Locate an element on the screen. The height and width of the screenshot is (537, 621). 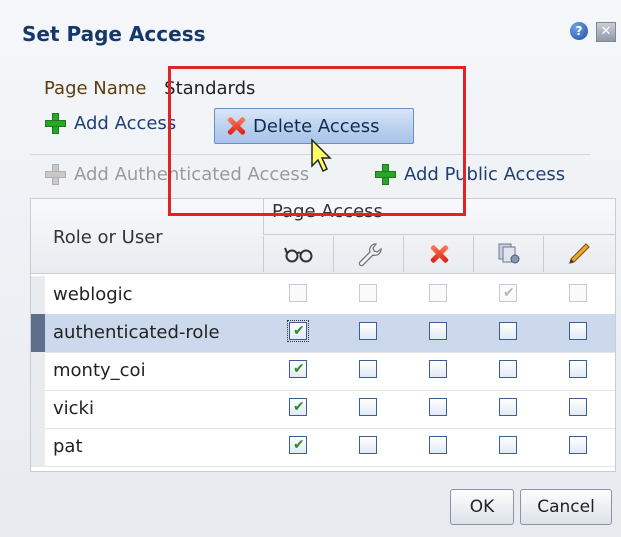
view-icon is located at coordinates (298, 254).